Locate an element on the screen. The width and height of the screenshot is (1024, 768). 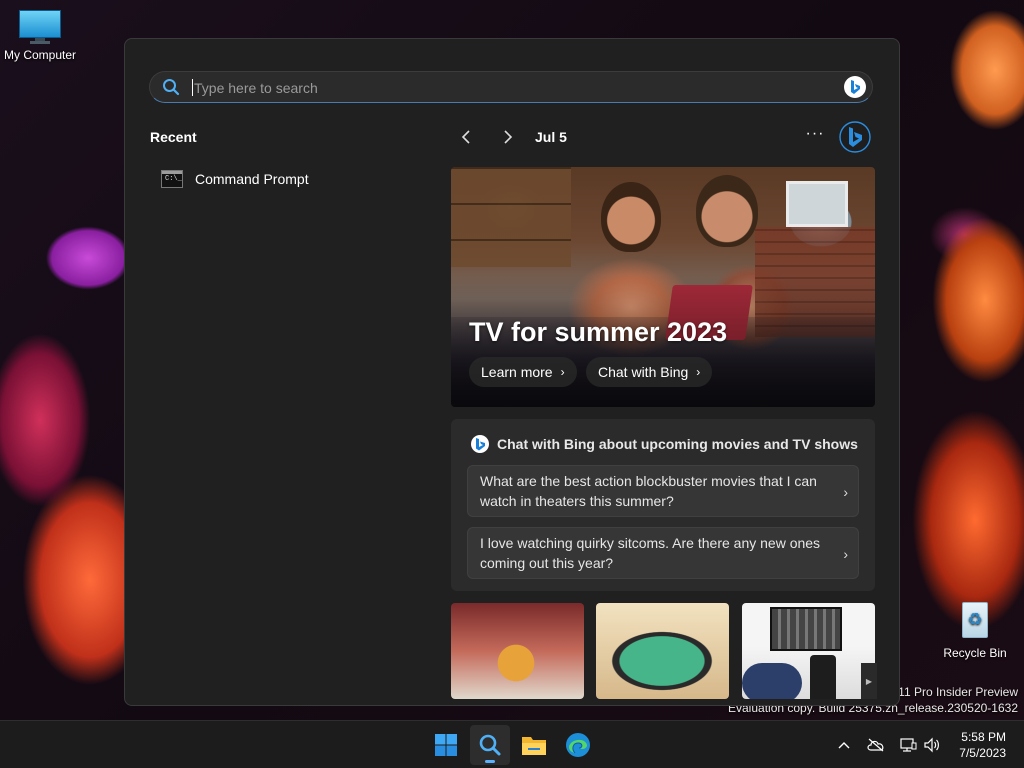
command-prompt-icon: C:\_ is located at coordinates (172, 179).